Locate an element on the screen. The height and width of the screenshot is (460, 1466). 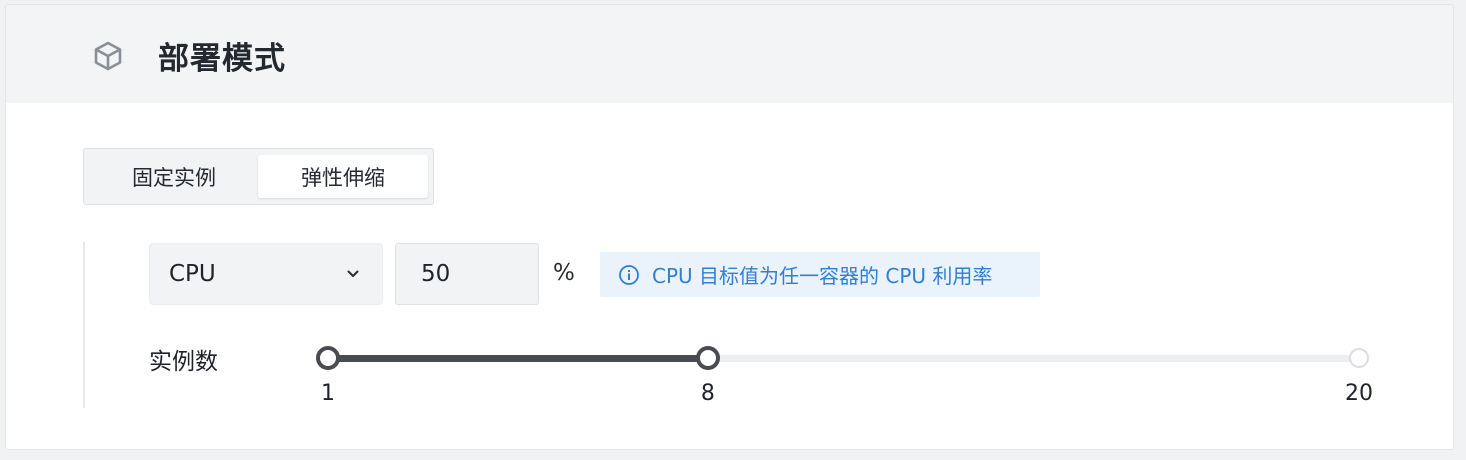
percent-unit: % is located at coordinates (564, 273).